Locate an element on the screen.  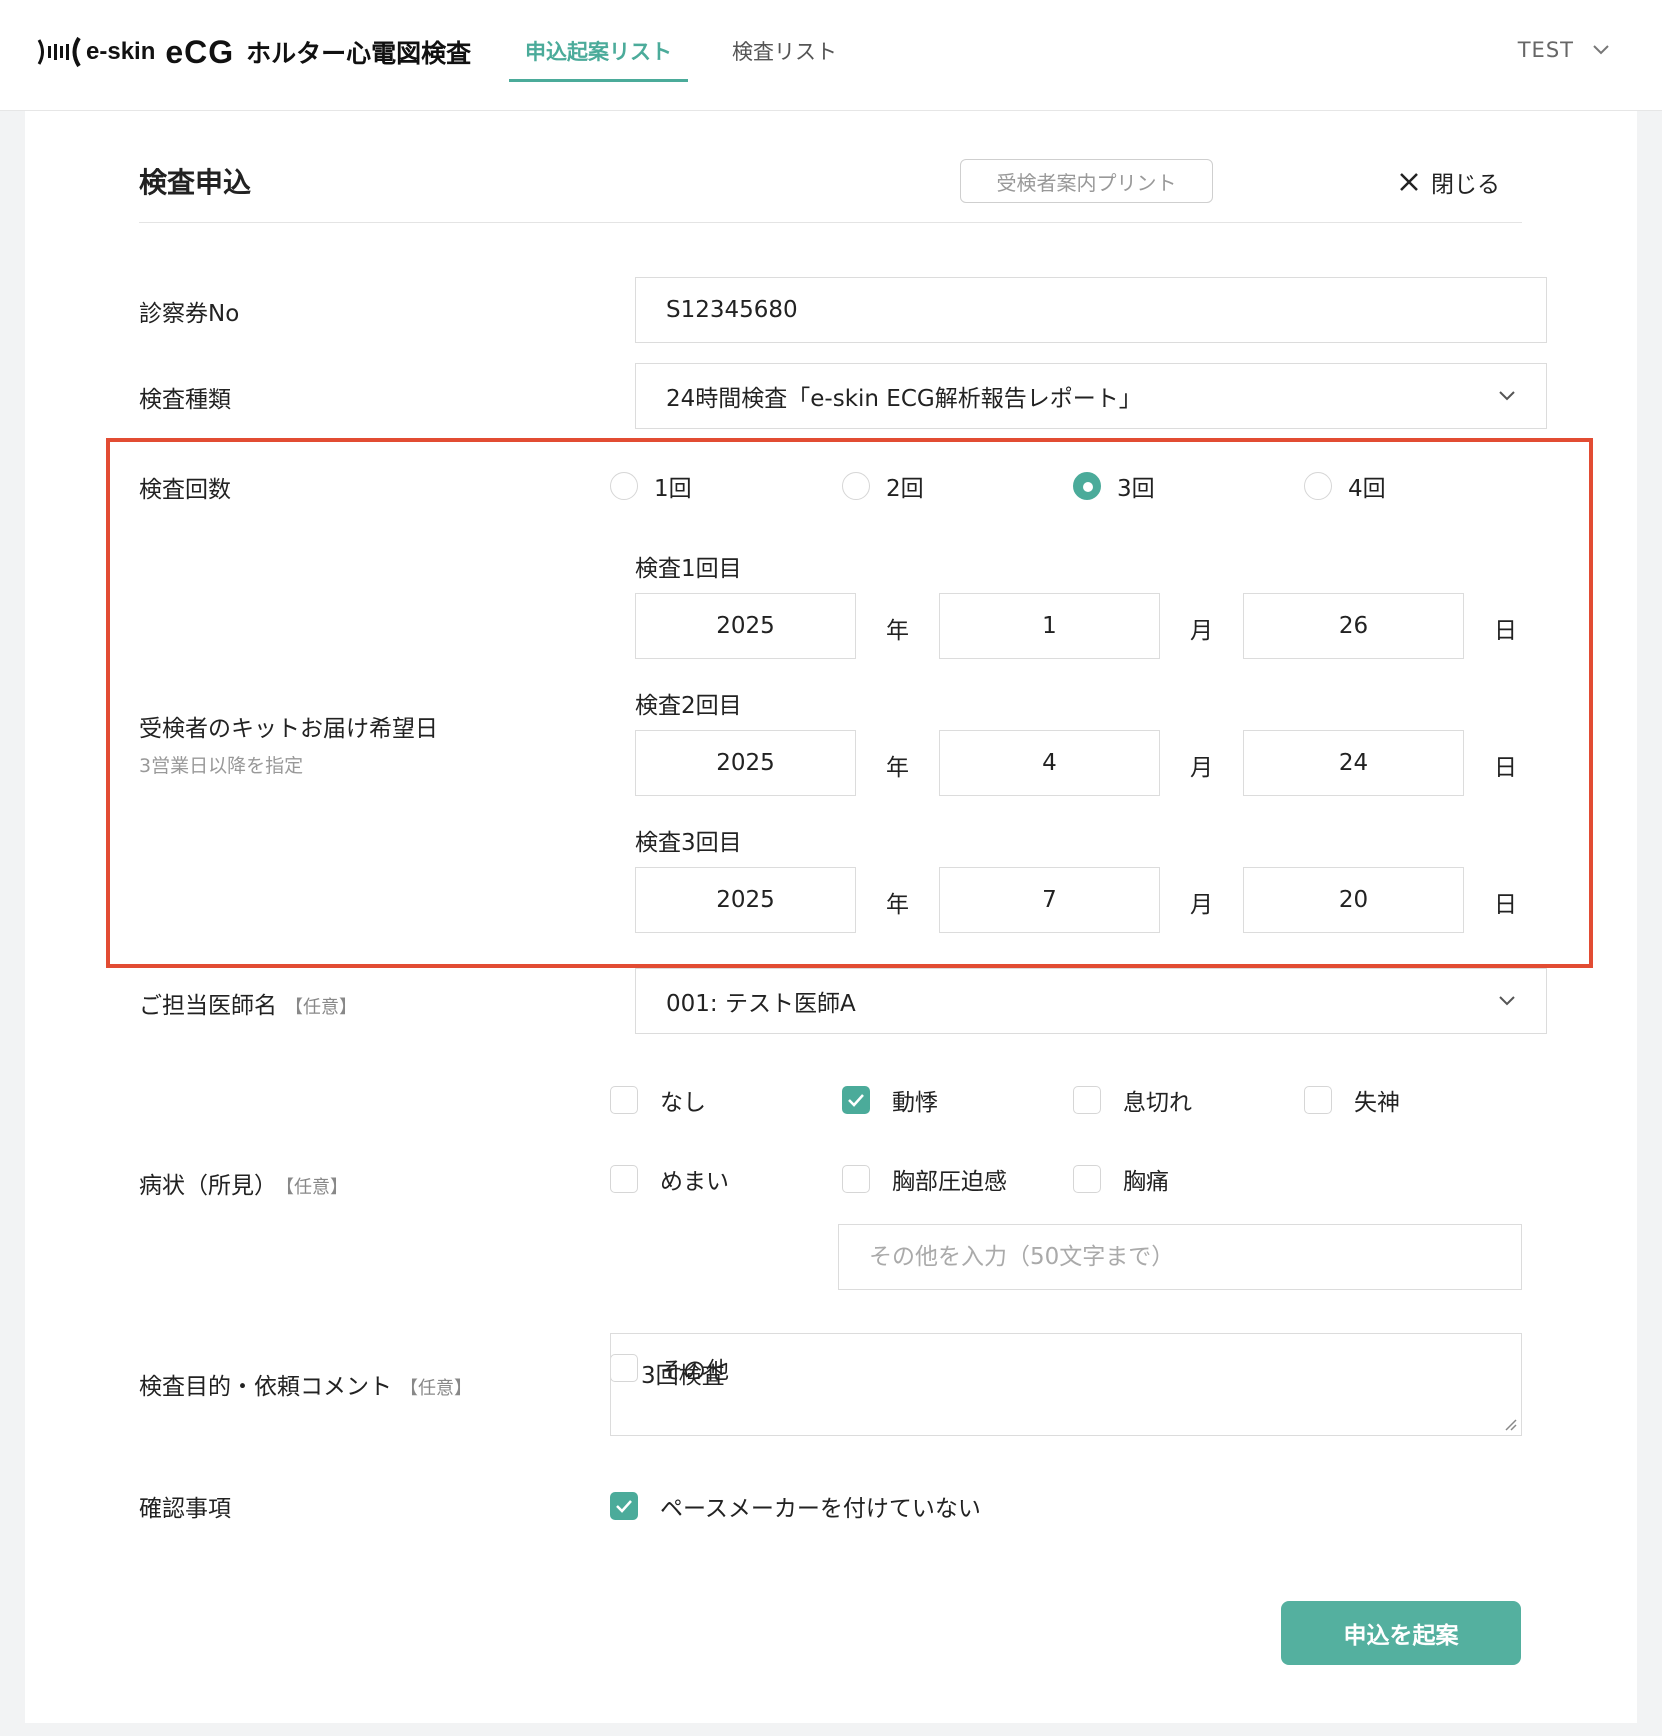
month-value: 4 is located at coordinates (1049, 763).